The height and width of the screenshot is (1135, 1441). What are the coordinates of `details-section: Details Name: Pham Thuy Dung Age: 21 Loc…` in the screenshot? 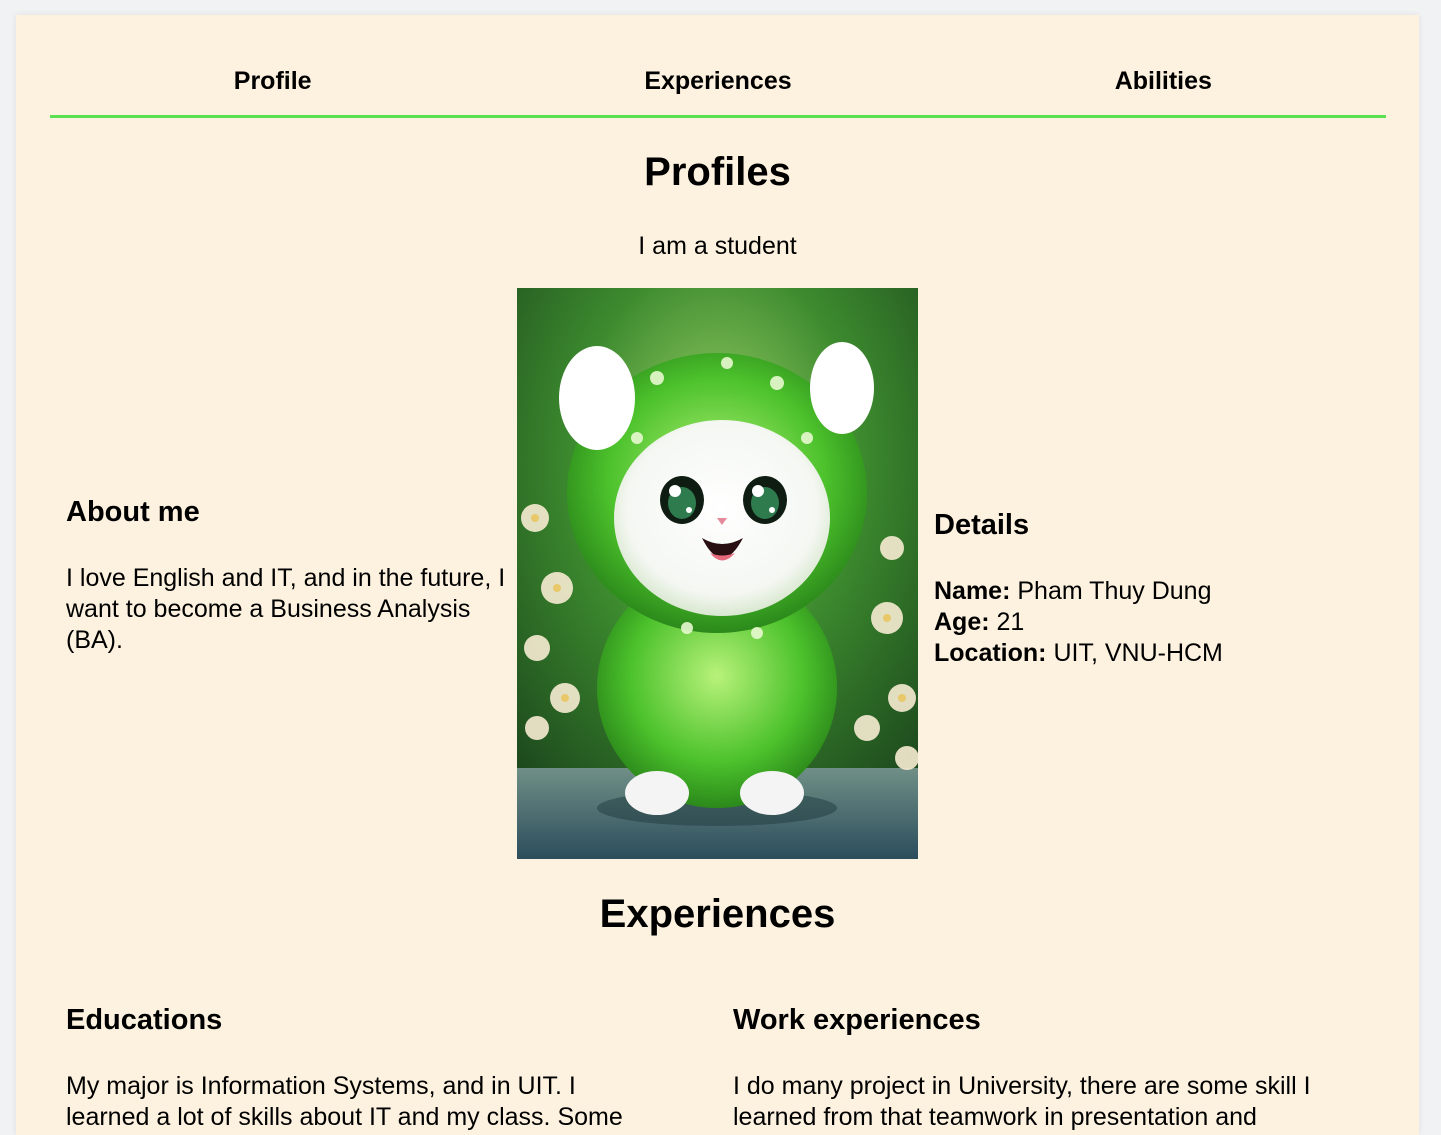 It's located at (1154, 589).